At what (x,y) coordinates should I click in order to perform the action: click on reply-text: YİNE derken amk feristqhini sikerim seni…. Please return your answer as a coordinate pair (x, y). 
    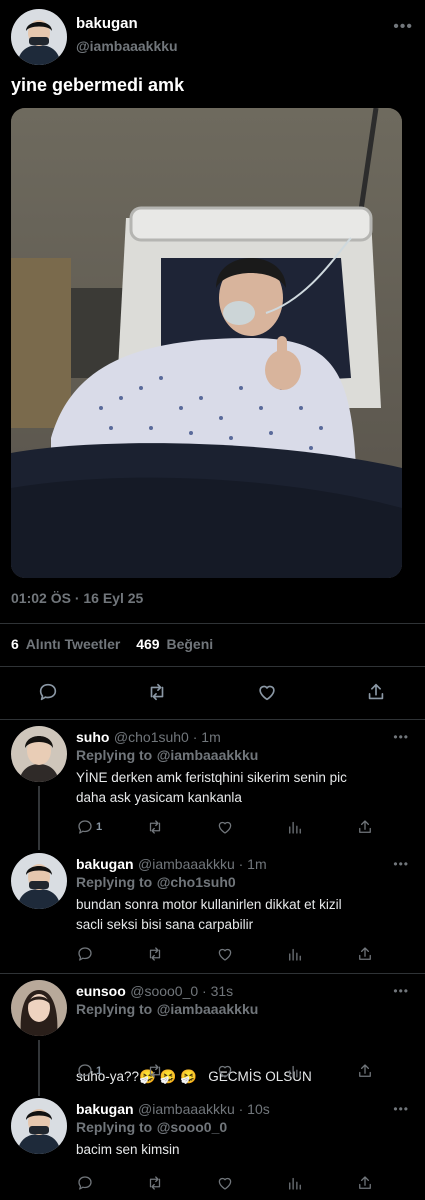
    Looking at the image, I should click on (211, 788).